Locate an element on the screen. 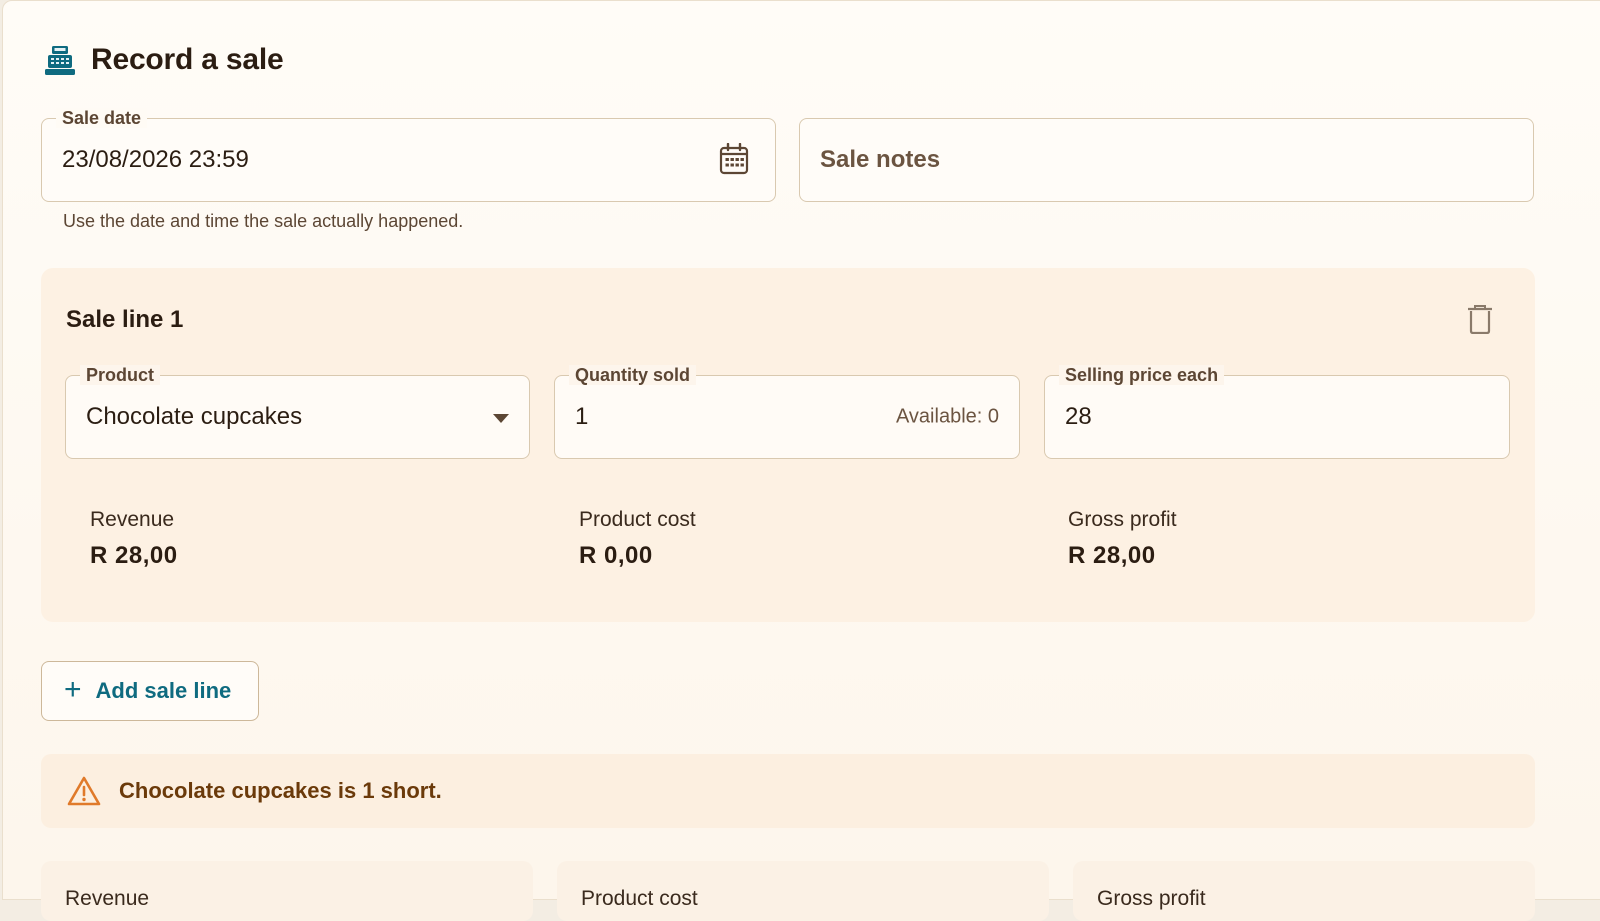 The image size is (1600, 921). line-revenue-value: R 28,00 is located at coordinates (134, 555).